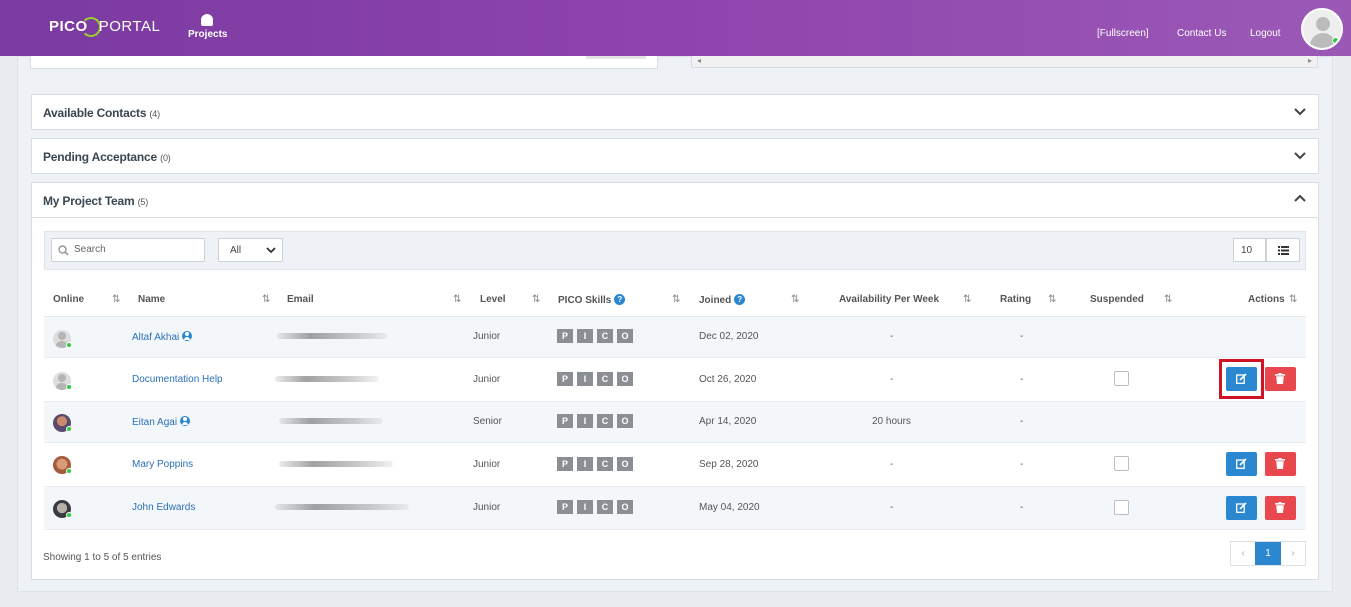 This screenshot has height=607, width=1351. What do you see at coordinates (1322, 29) in the screenshot?
I see `user-avatar` at bounding box center [1322, 29].